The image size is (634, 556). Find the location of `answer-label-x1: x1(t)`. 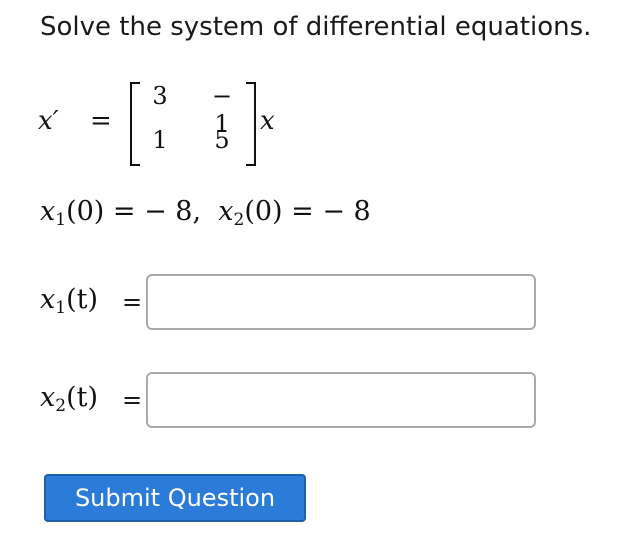

answer-label-x1: x1(t) is located at coordinates (69, 301).